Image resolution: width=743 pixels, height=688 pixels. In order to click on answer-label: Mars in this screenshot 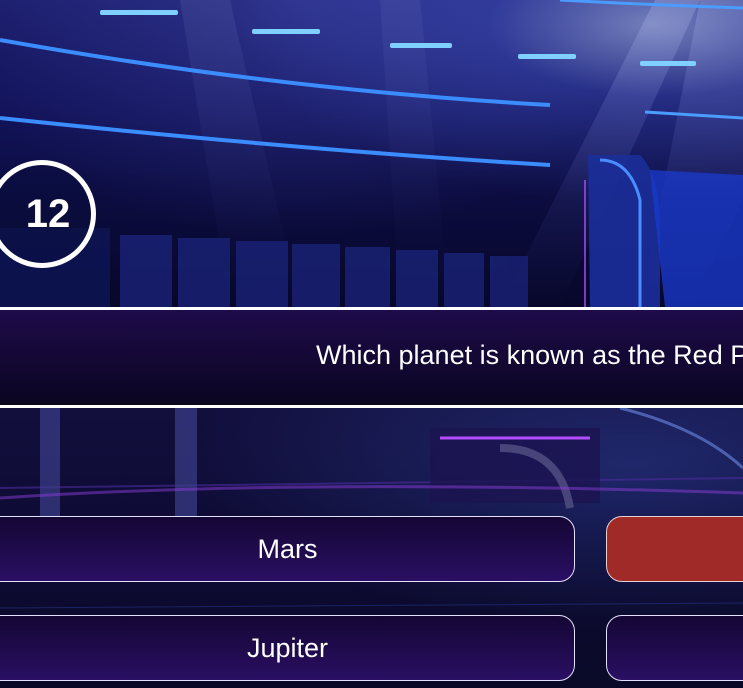, I will do `click(287, 548)`.